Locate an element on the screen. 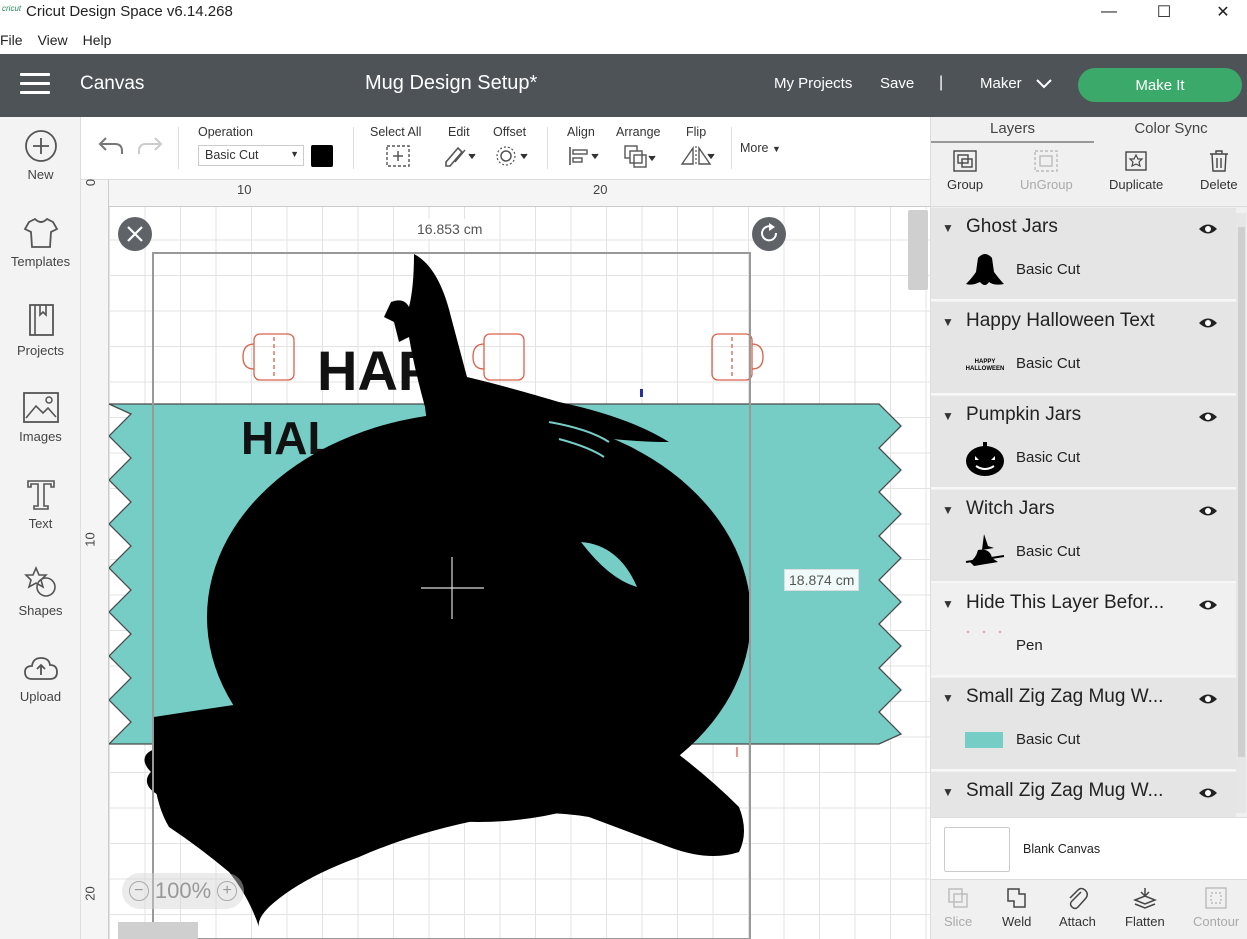  sidebar-item-shapes: Shapes is located at coordinates (40, 605).